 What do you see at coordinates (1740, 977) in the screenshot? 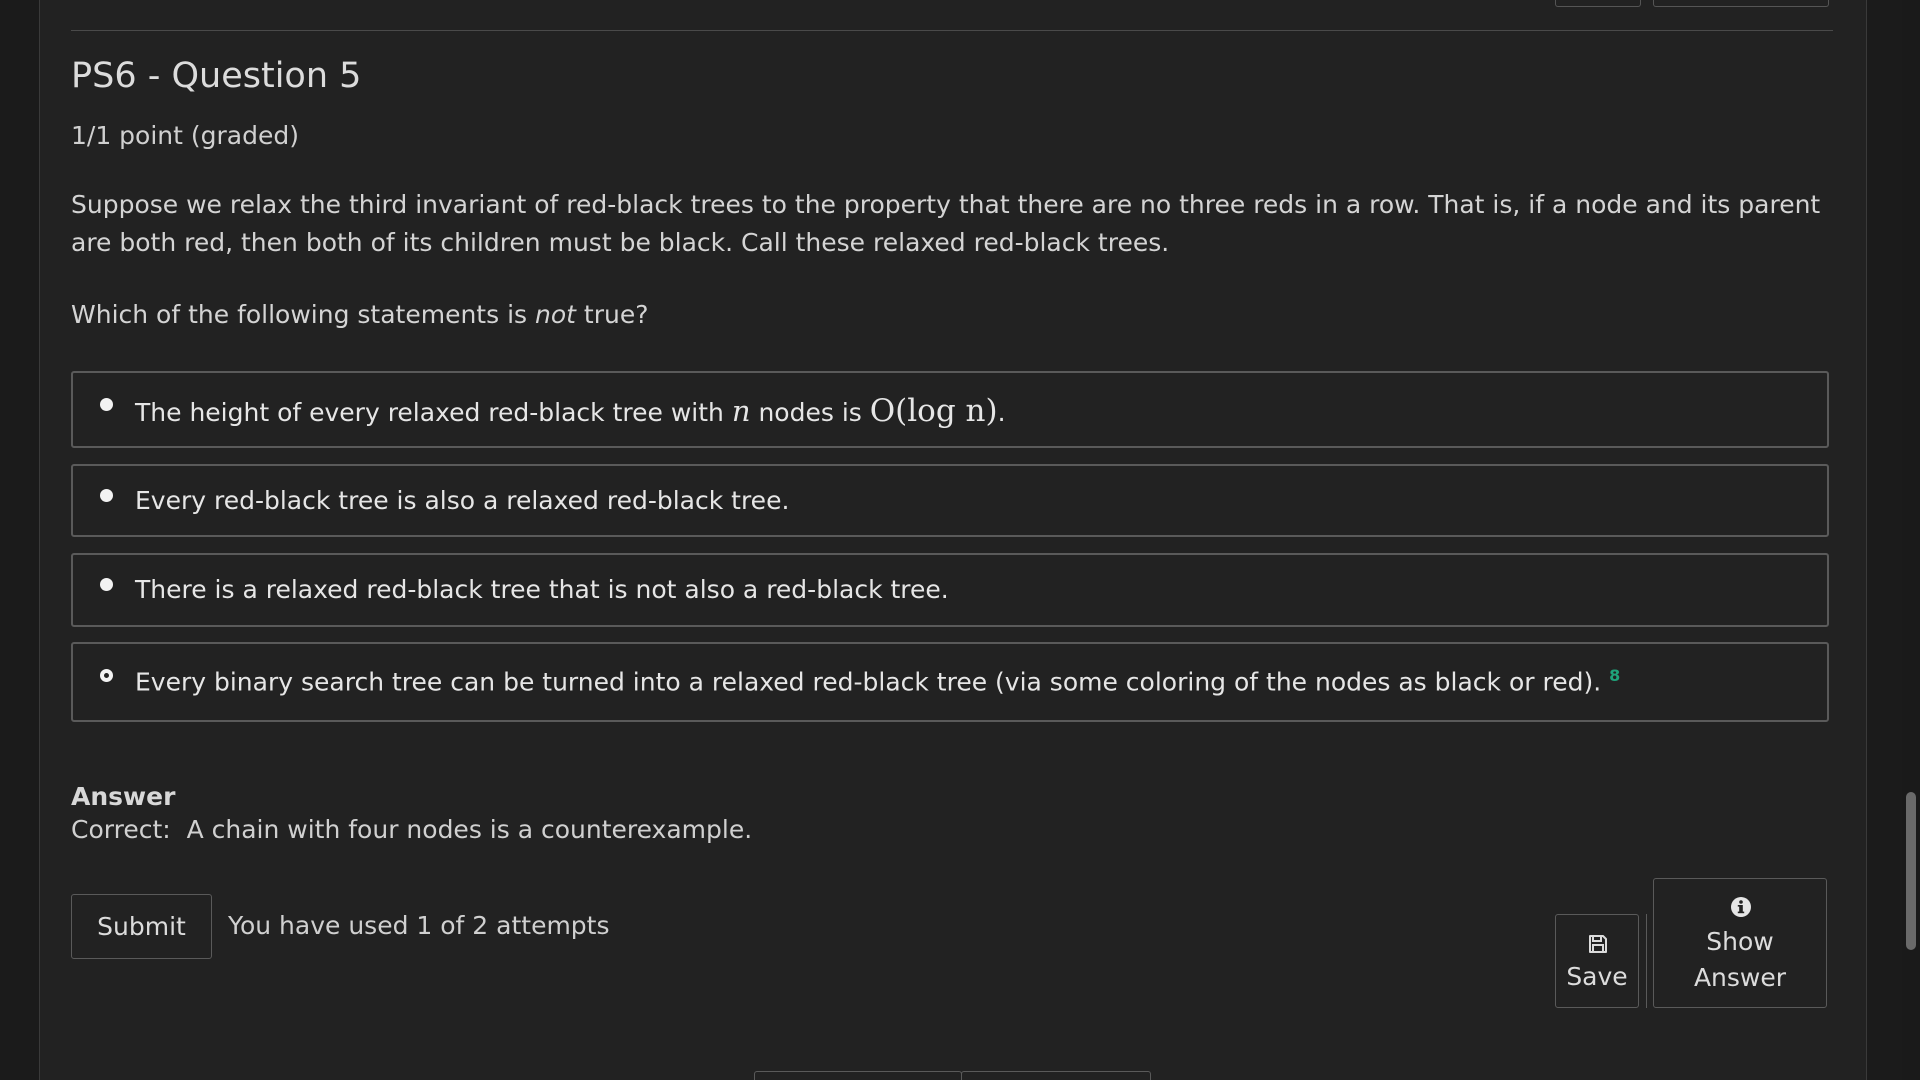
I see `show-answer-label-line2: Answer` at bounding box center [1740, 977].